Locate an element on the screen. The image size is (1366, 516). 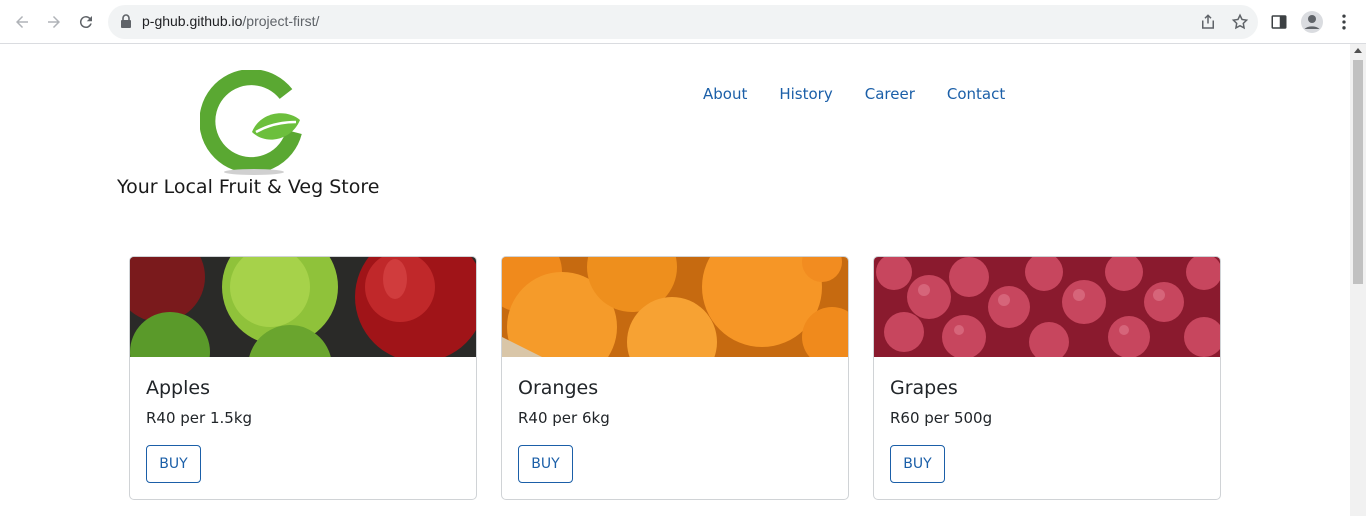
main-nav: About History Career Contact is located at coordinates (870, 94).